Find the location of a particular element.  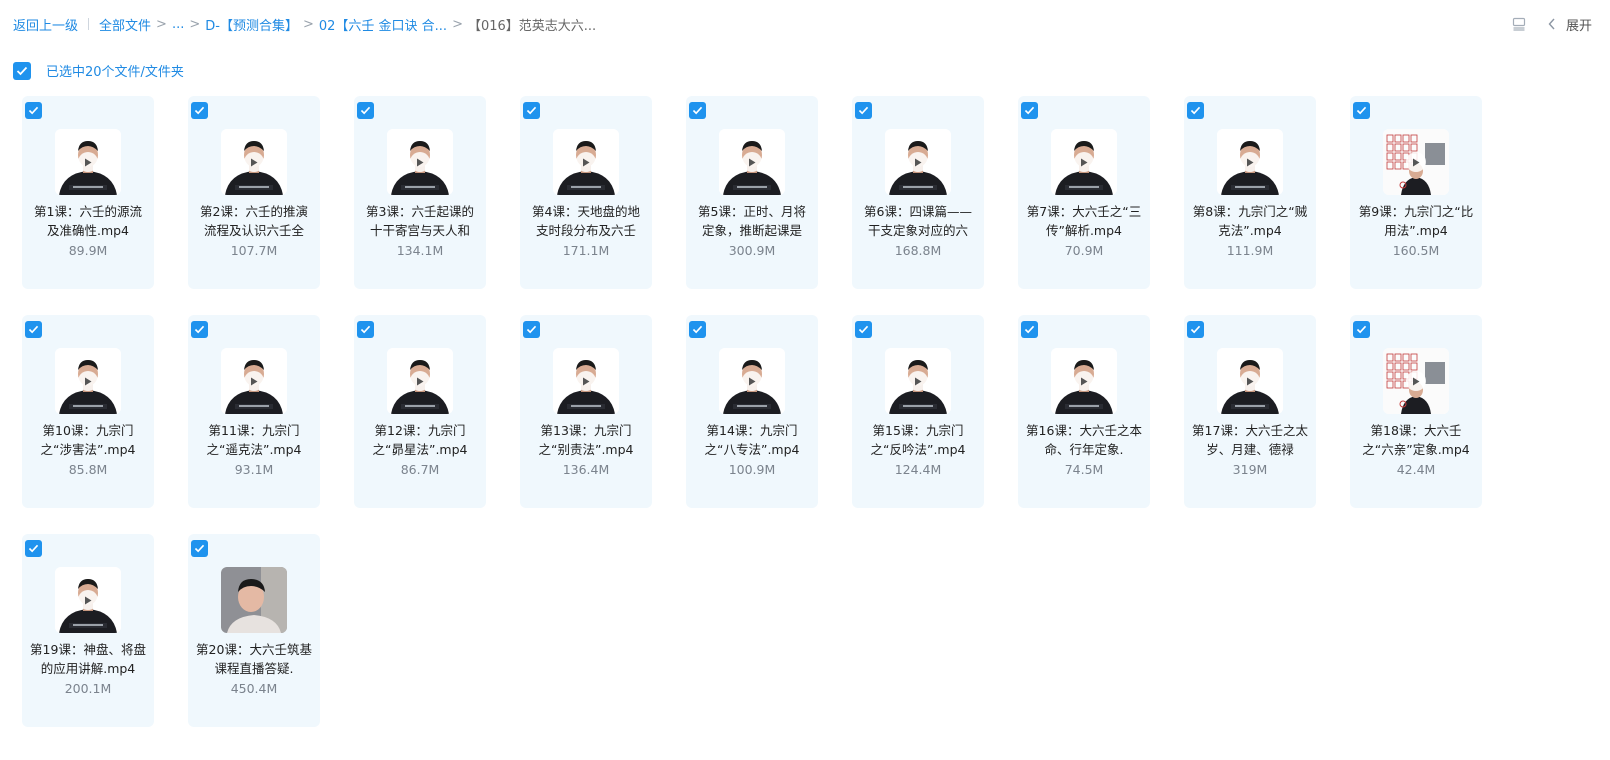

file-card: 第1课：六壬的源流及准确性.mp4 89.9M is located at coordinates (88, 192).